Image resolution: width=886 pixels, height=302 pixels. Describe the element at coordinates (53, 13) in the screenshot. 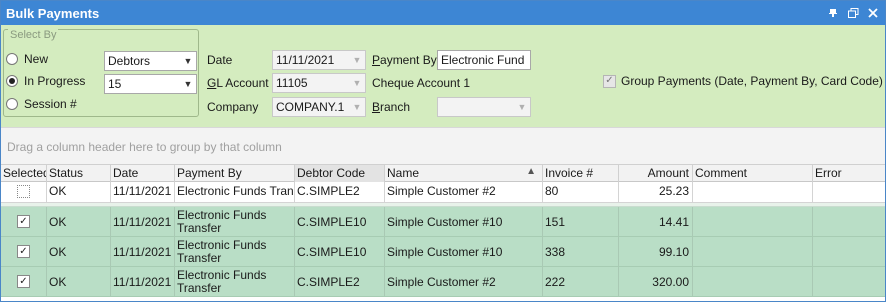

I see `window-title: Bulk Payments` at that location.